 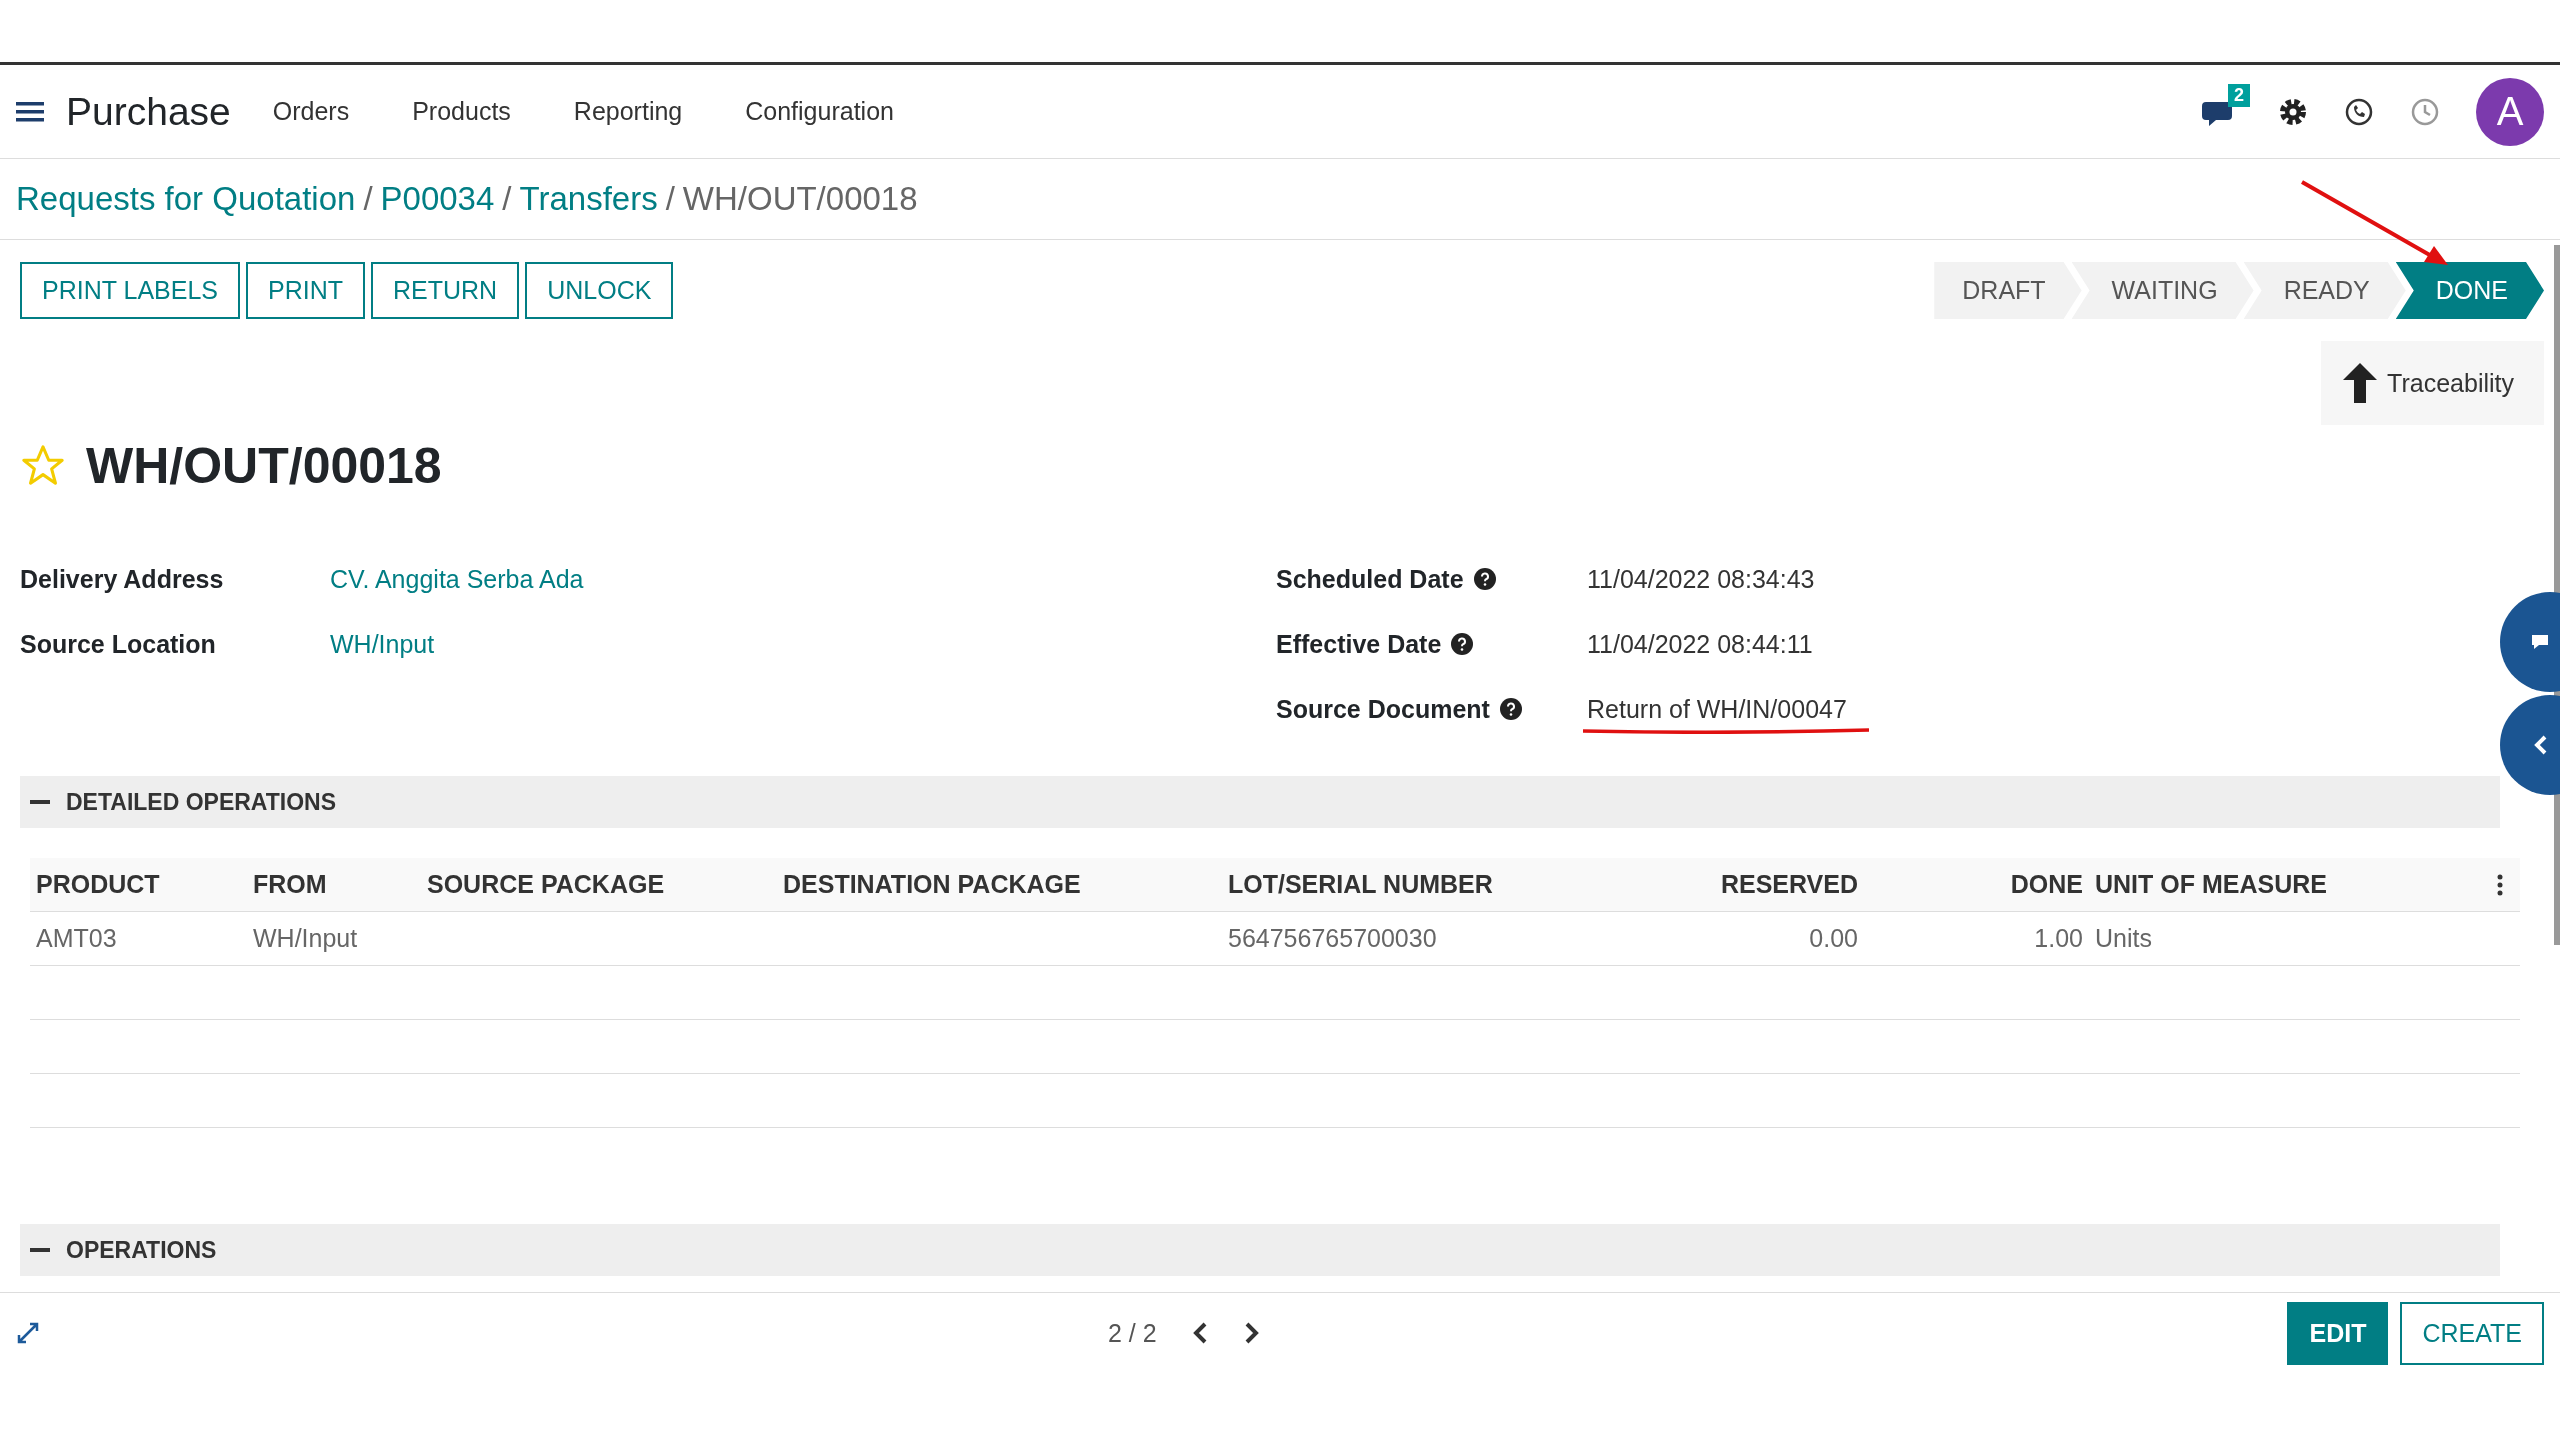 I want to click on record-title: WH/OUT/00018, so click(x=264, y=466).